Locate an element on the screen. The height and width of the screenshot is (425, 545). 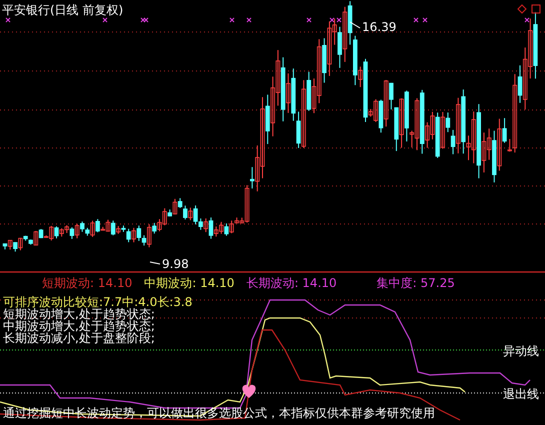
indicator-reading: 中期波动: 14.10 is located at coordinates (189, 283).